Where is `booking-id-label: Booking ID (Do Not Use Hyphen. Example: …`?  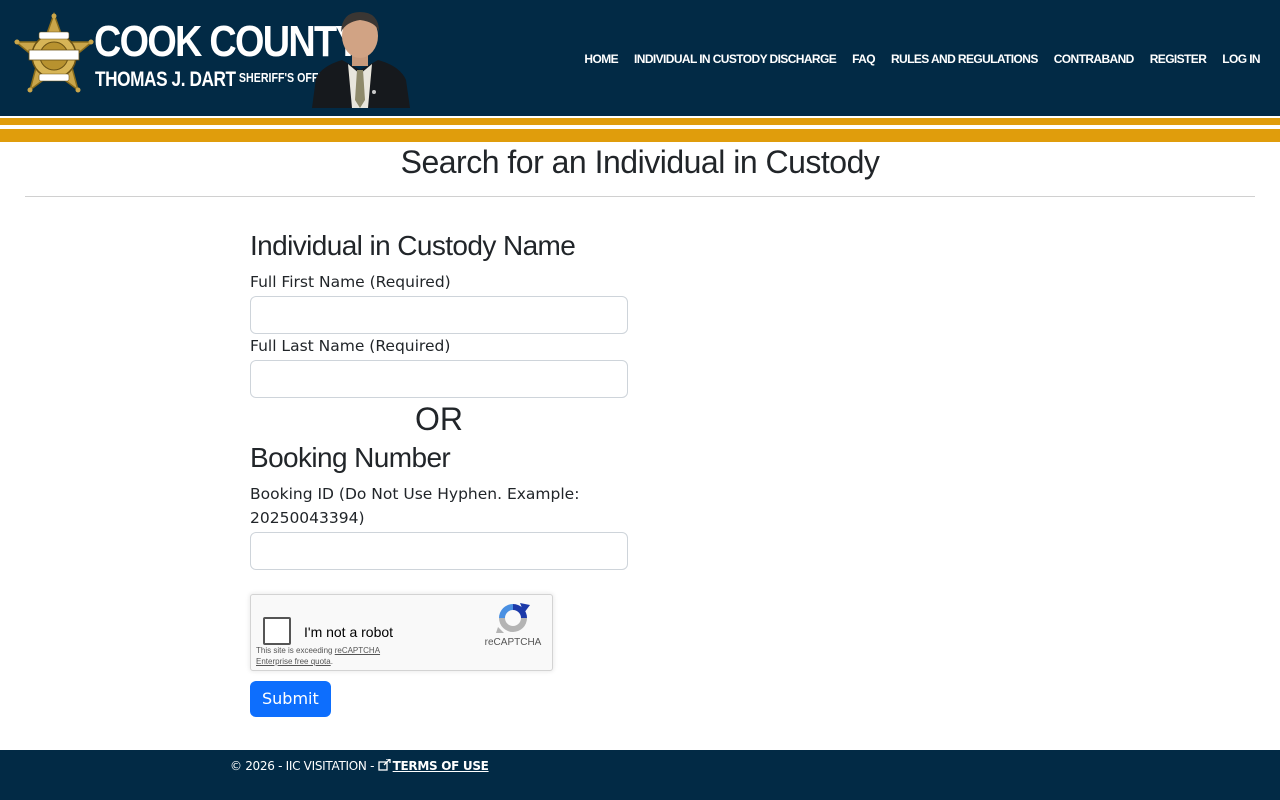 booking-id-label: Booking ID (Do Not Use Hyphen. Example: … is located at coordinates (415, 506).